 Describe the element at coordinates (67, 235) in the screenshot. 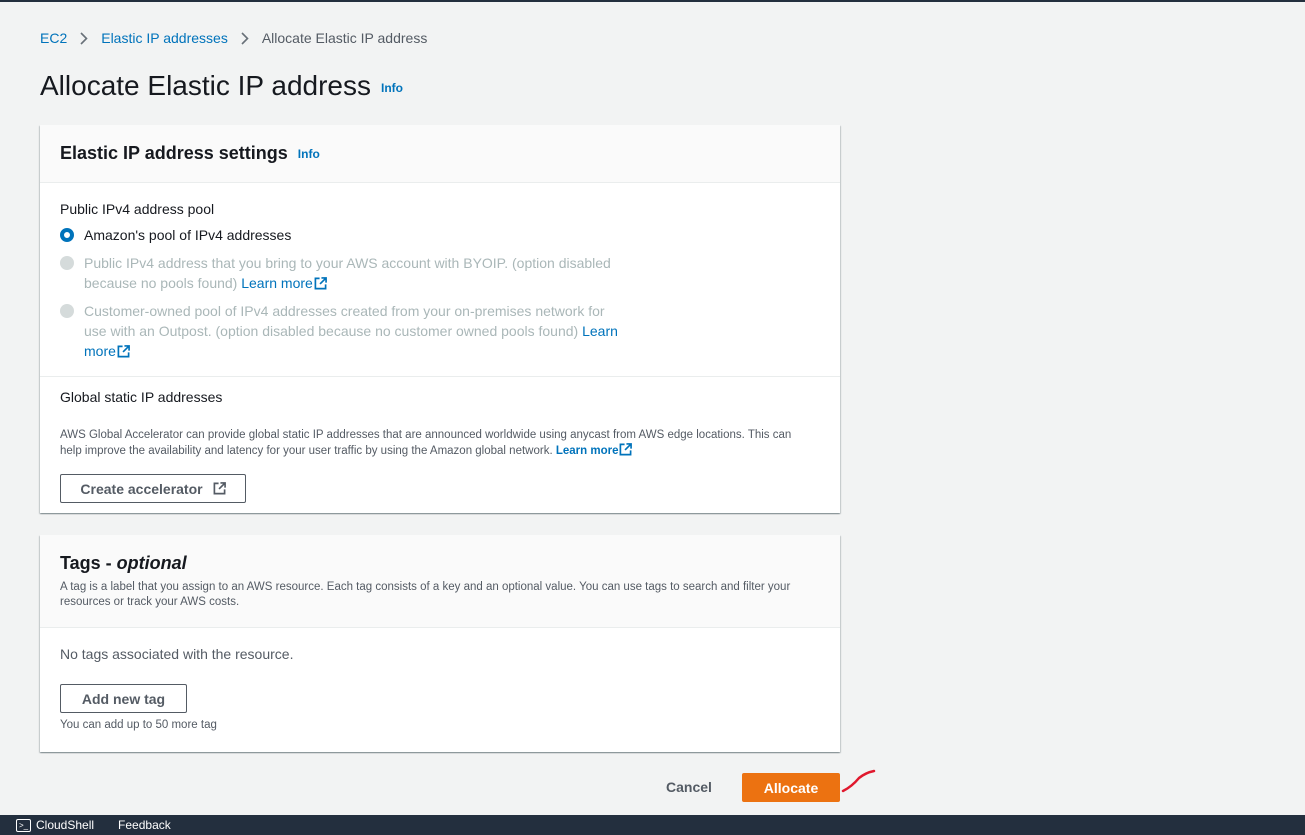

I see `radio-checked` at that location.